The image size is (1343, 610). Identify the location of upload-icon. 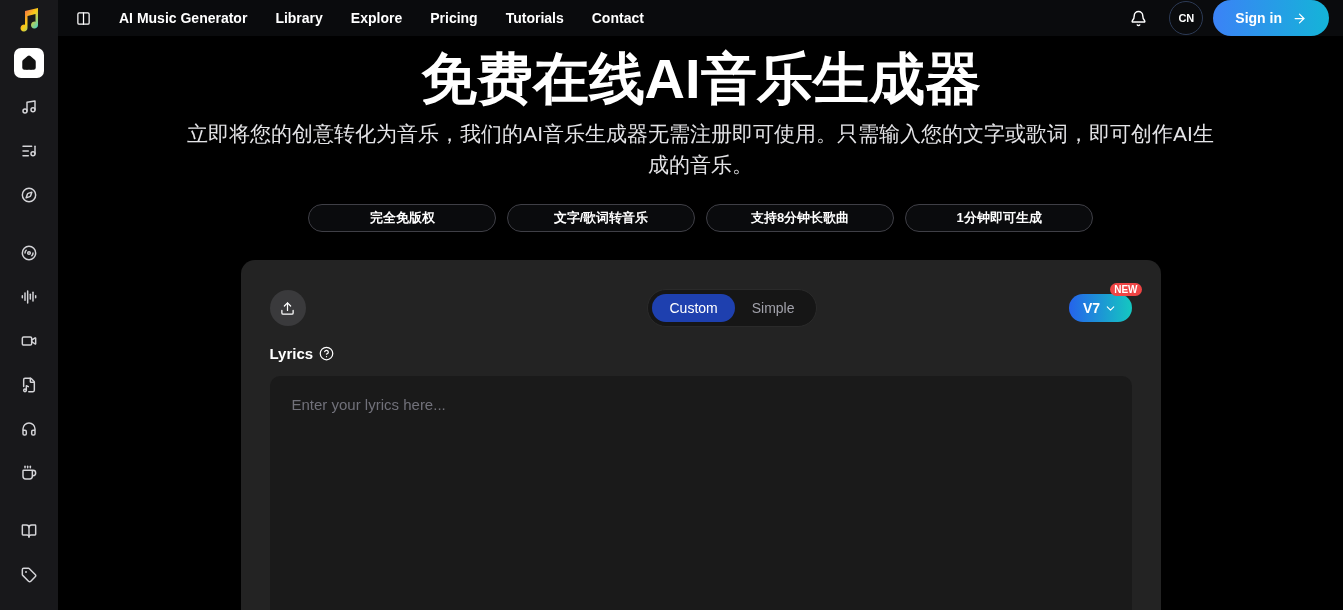
(287, 308).